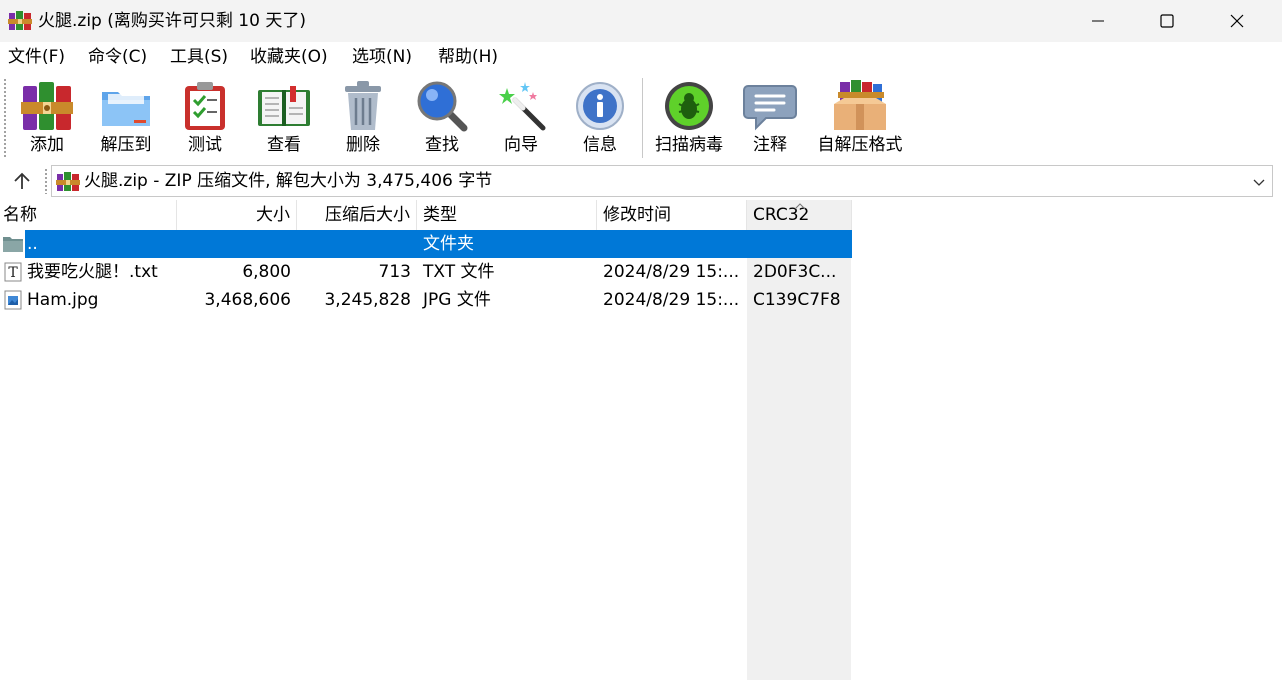 The height and width of the screenshot is (680, 1282). I want to click on row-type: TXT 文件, so click(459, 272).